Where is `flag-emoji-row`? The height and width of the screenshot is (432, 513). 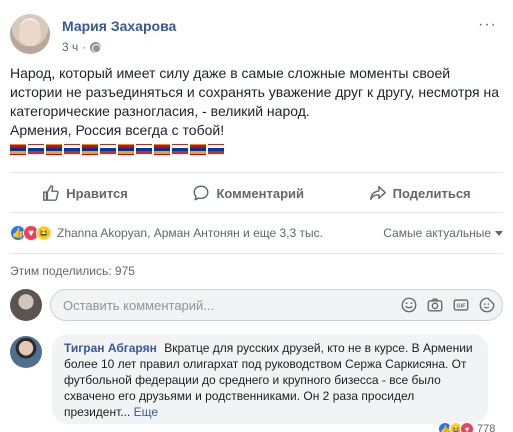 flag-emoji-row is located at coordinates (117, 151).